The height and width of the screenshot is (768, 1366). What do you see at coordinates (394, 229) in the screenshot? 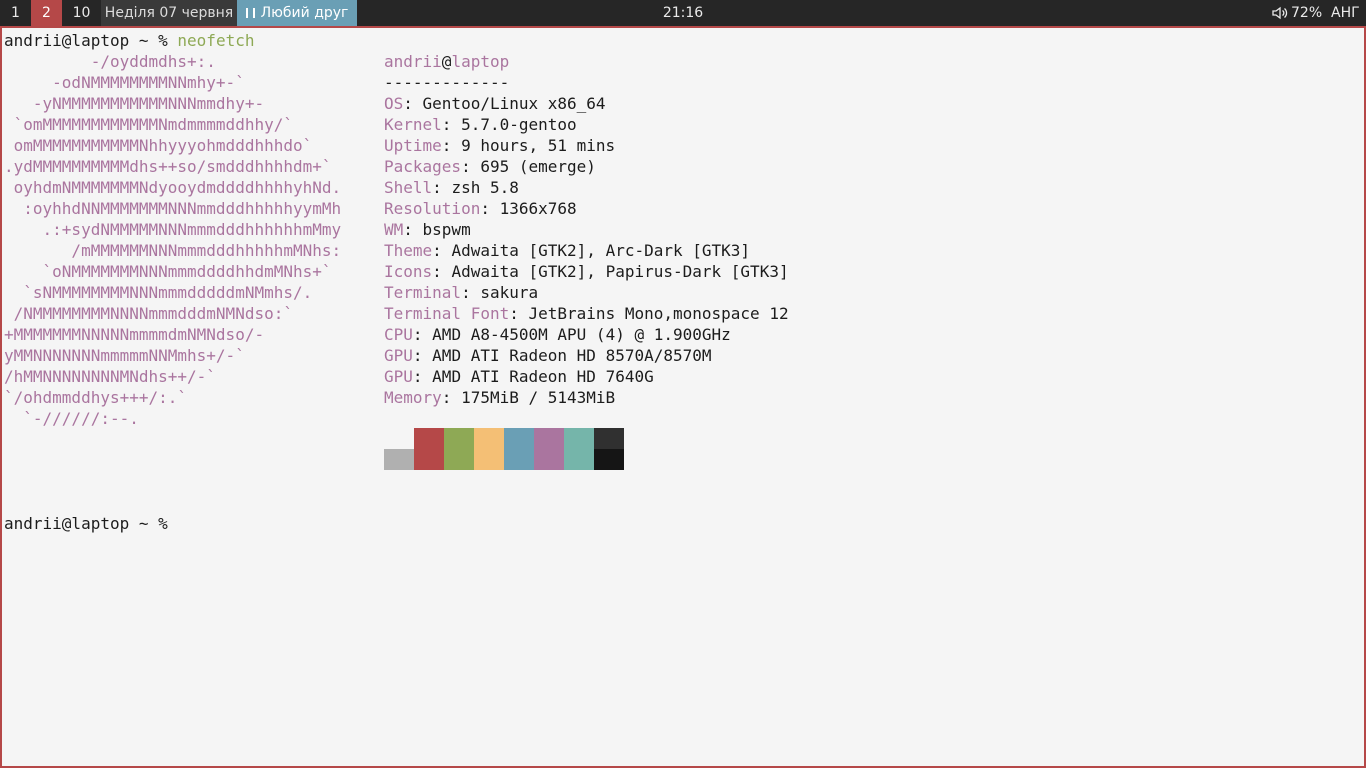
I see `info-label: WM` at bounding box center [394, 229].